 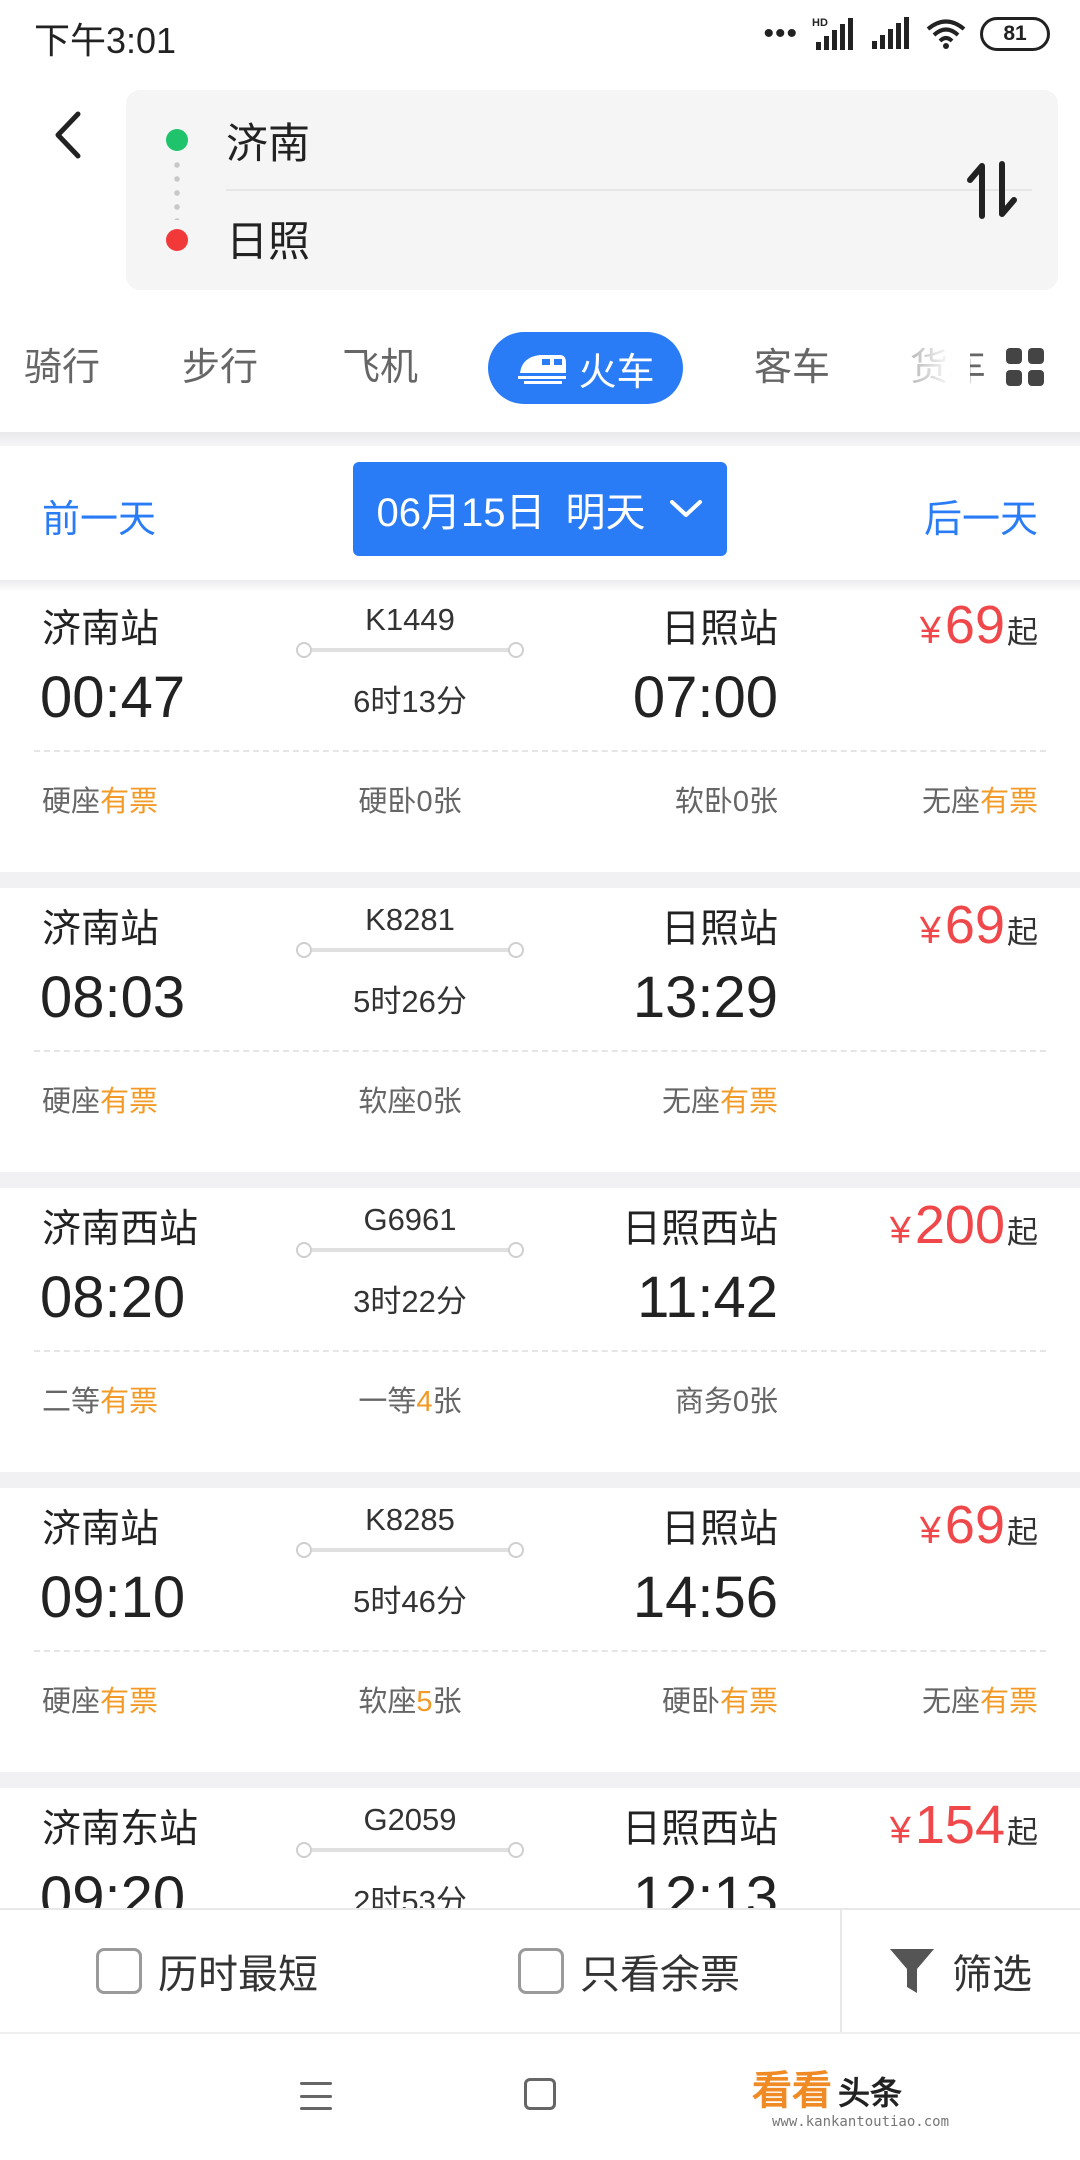 What do you see at coordinates (792, 2091) in the screenshot?
I see `watermark-main: 看看` at bounding box center [792, 2091].